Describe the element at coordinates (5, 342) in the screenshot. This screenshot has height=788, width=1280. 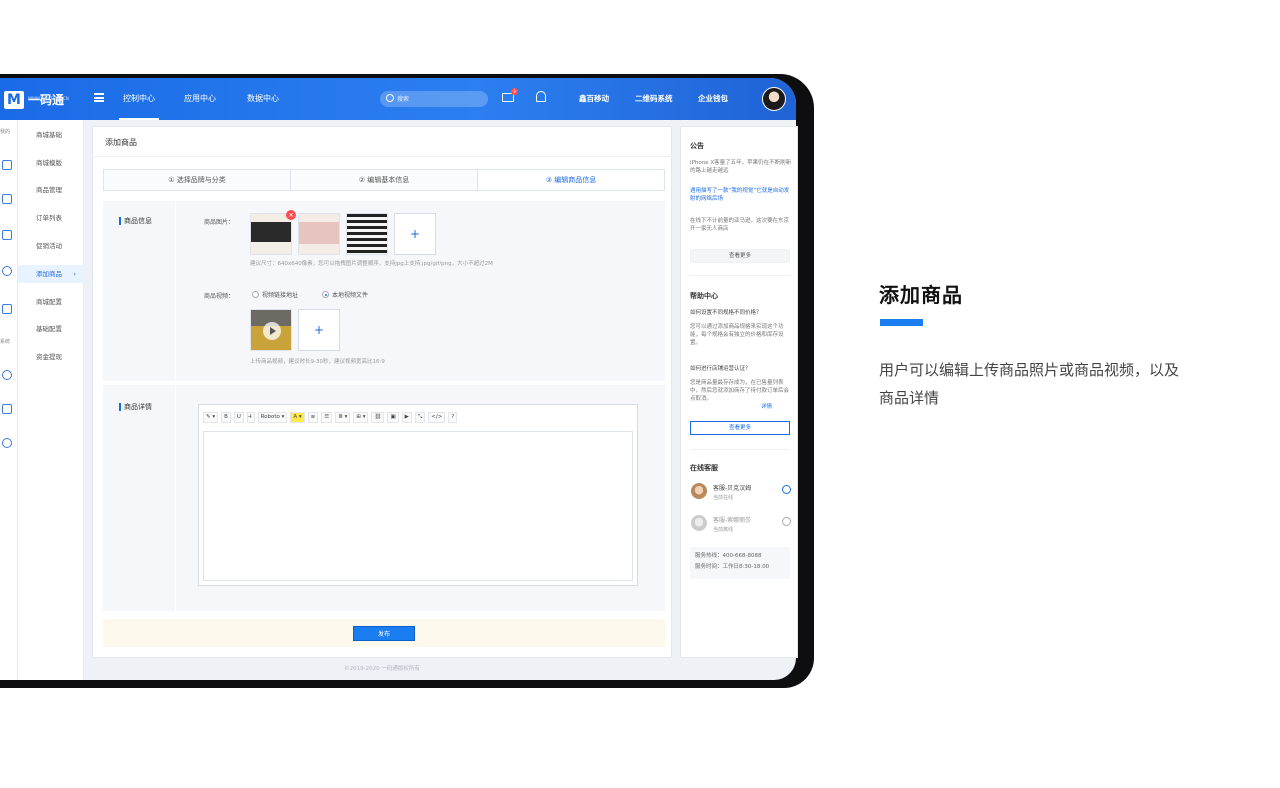
I see `rail-bottom-text: 系统` at that location.